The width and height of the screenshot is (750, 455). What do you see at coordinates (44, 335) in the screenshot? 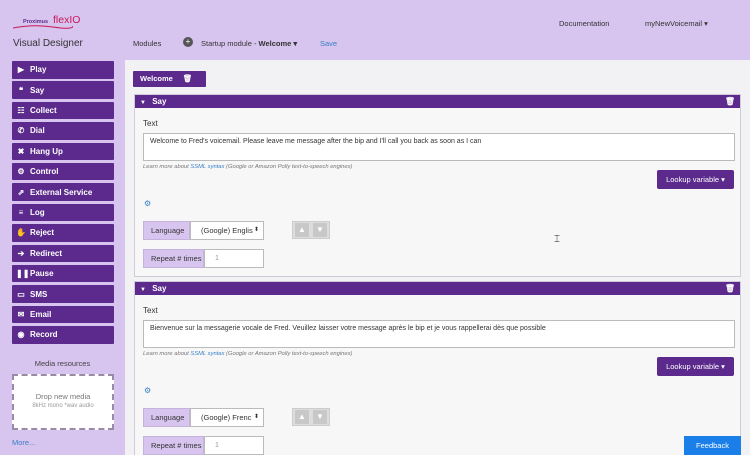
I see `action-label: Record` at bounding box center [44, 335].